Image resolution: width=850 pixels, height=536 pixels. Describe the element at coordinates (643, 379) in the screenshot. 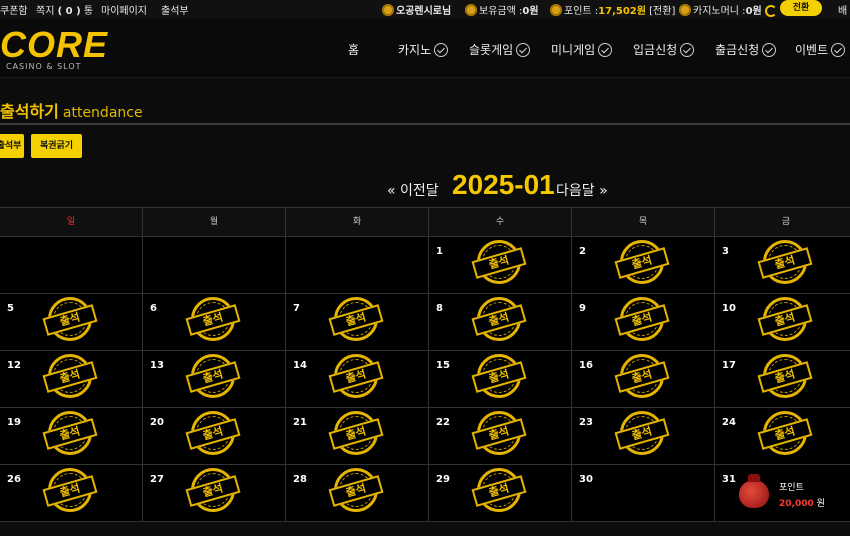

I see `calendar-day-cell: 16 출석` at that location.